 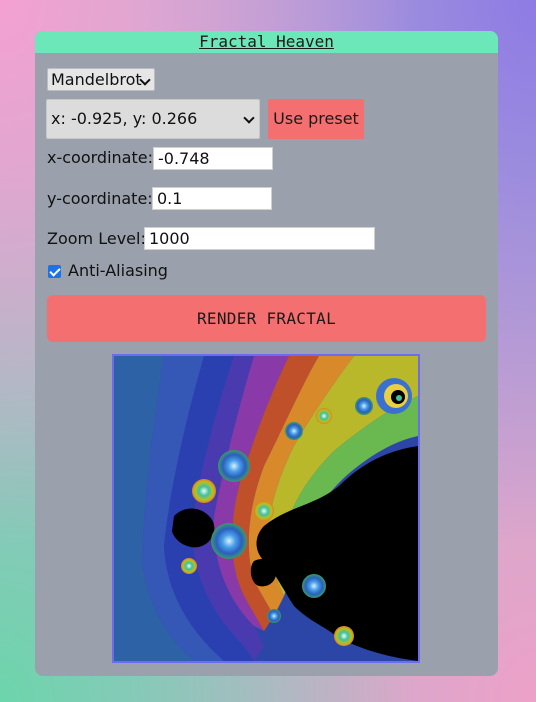 I want to click on fractal-type-select: Mandelbrot, so click(x=101, y=79).